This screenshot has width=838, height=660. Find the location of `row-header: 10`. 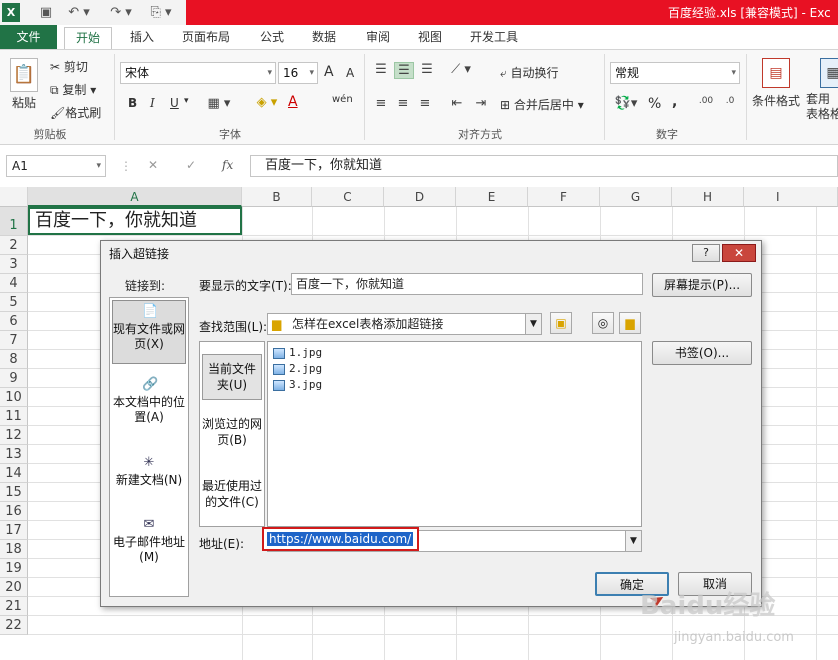

row-header: 10 is located at coordinates (14, 397).